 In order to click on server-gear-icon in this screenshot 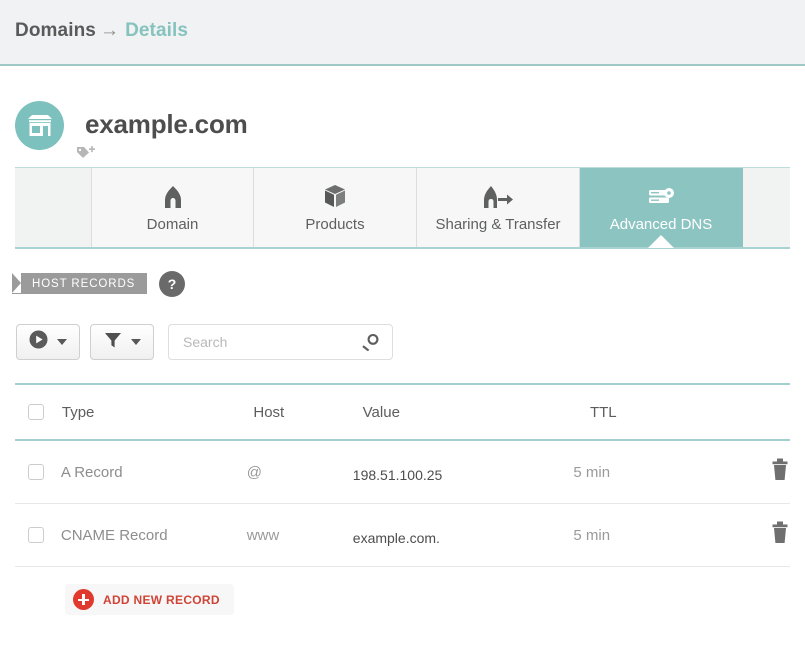, I will do `click(661, 196)`.